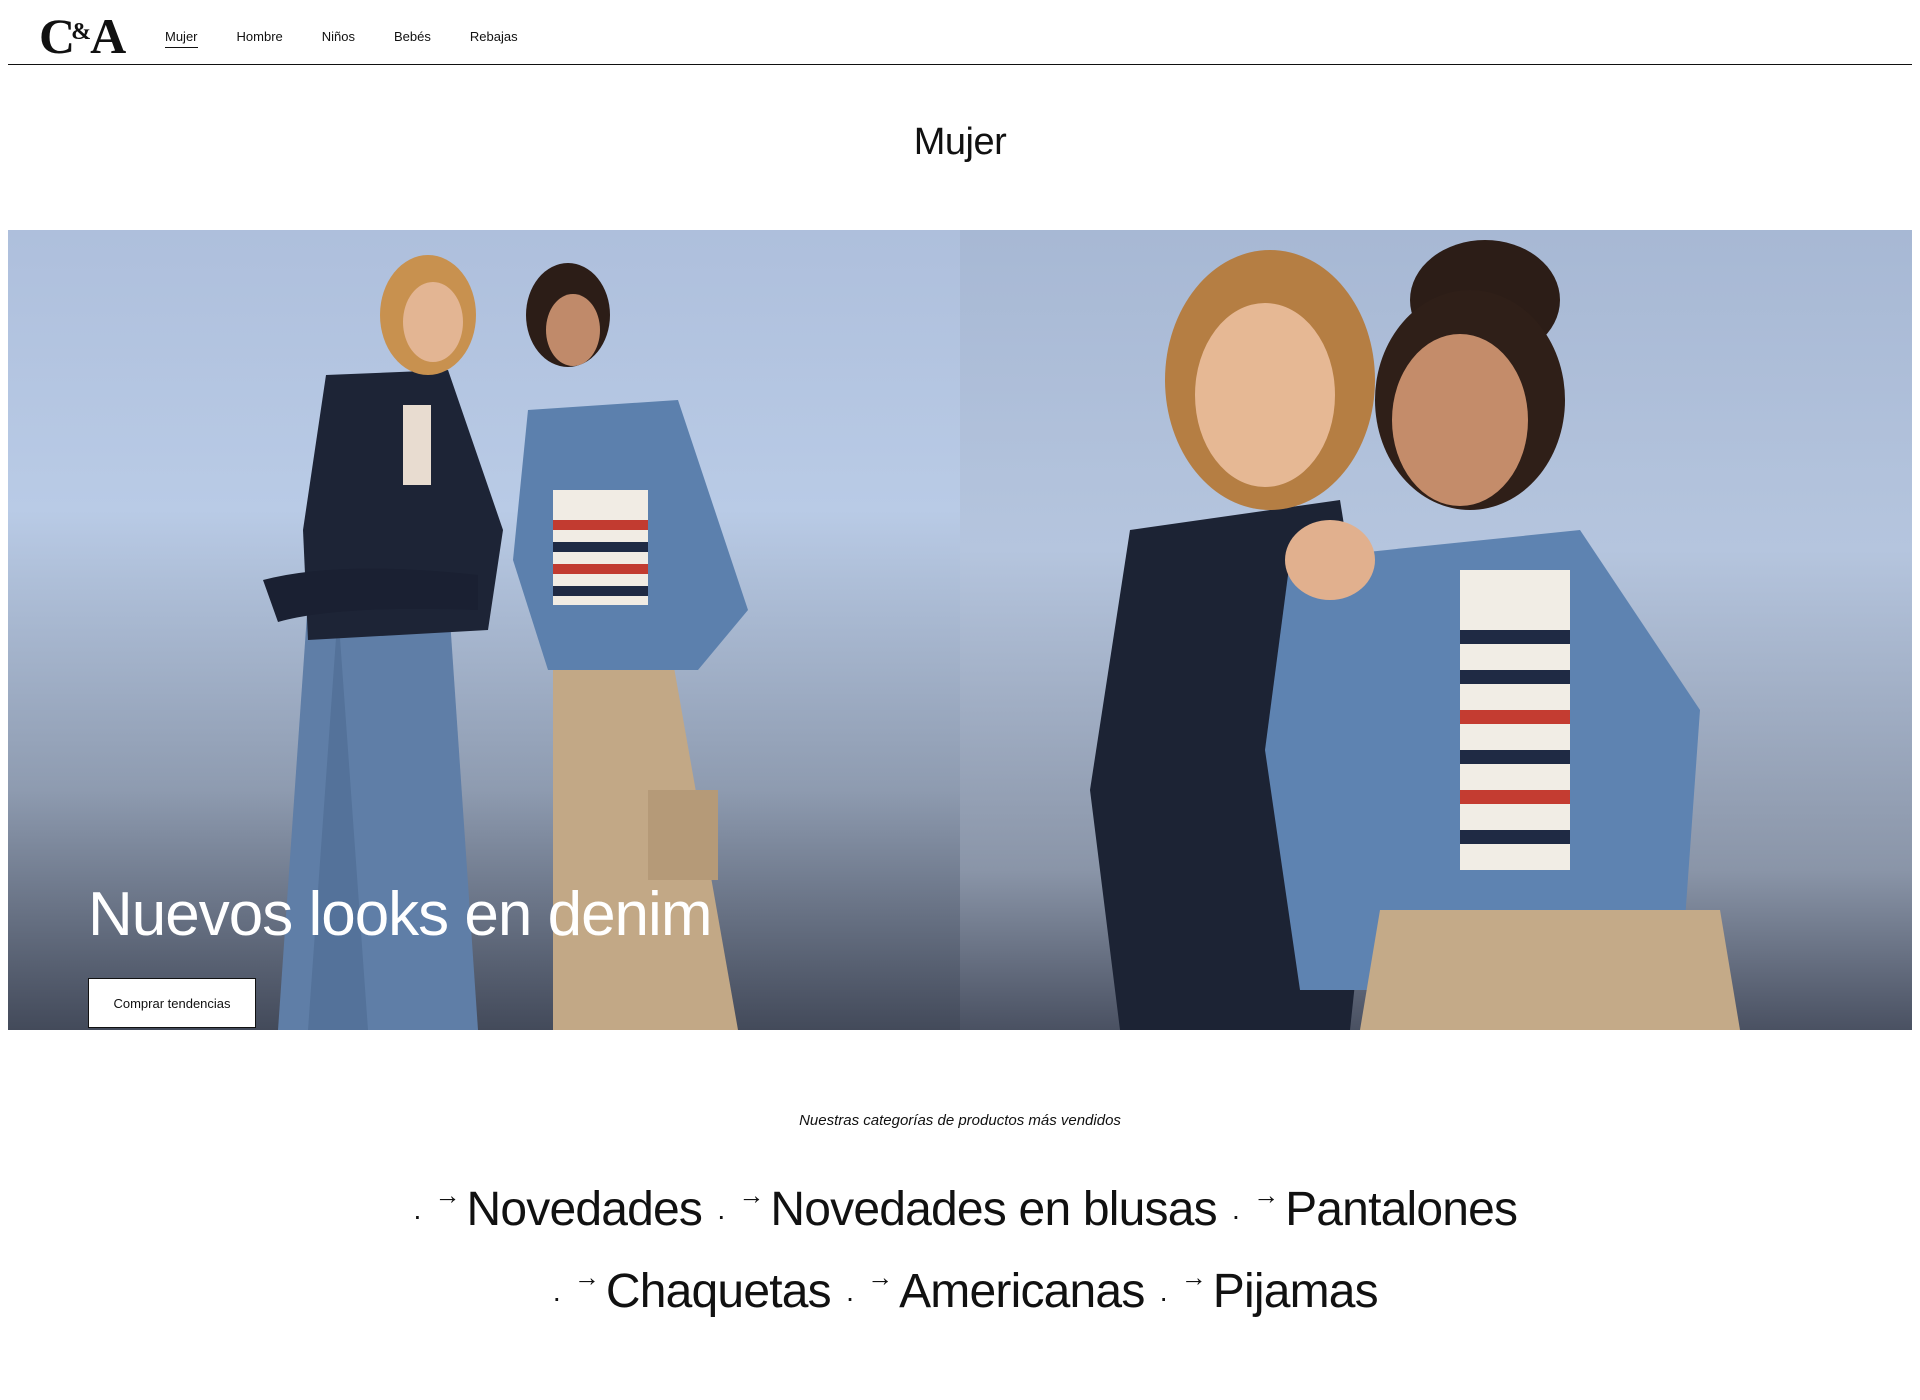  I want to click on hero-headline: Nuevos looks en denim, so click(400, 914).